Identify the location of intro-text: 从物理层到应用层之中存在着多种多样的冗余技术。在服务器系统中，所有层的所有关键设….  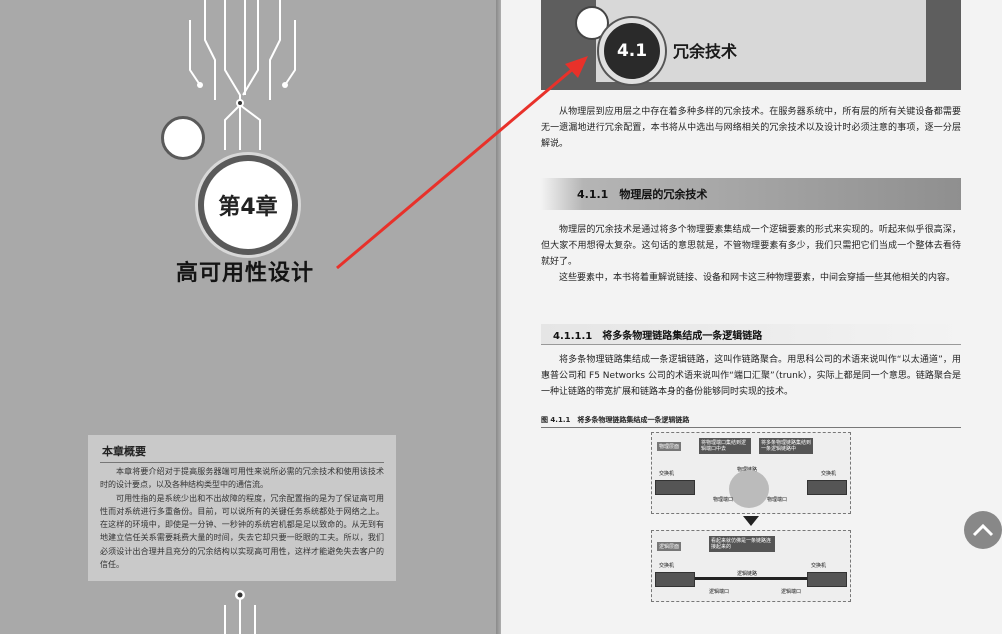
(751, 128).